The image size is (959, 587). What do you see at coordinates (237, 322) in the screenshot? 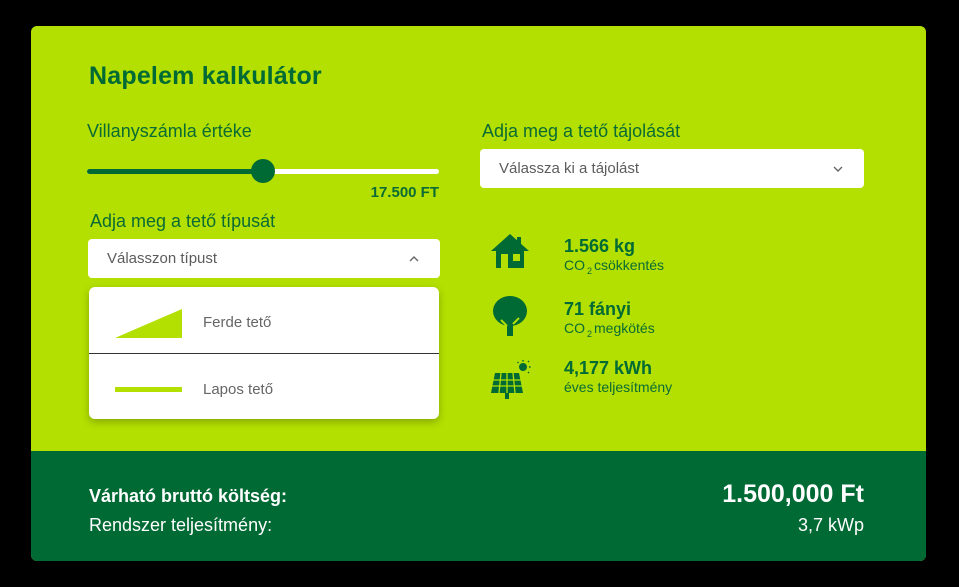
I see `roof-option-label: Ferde tető` at bounding box center [237, 322].